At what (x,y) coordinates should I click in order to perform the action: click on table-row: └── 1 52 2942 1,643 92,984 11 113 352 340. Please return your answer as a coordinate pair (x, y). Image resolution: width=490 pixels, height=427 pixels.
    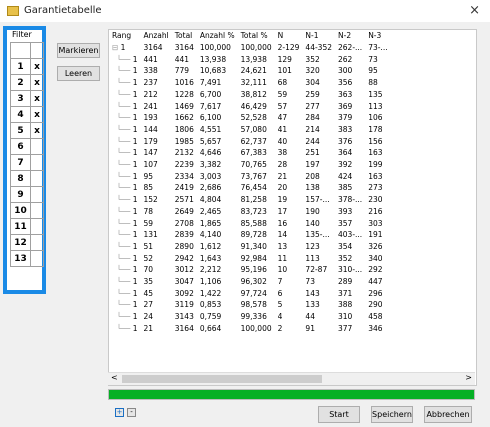
    Looking at the image, I should click on (250, 259).